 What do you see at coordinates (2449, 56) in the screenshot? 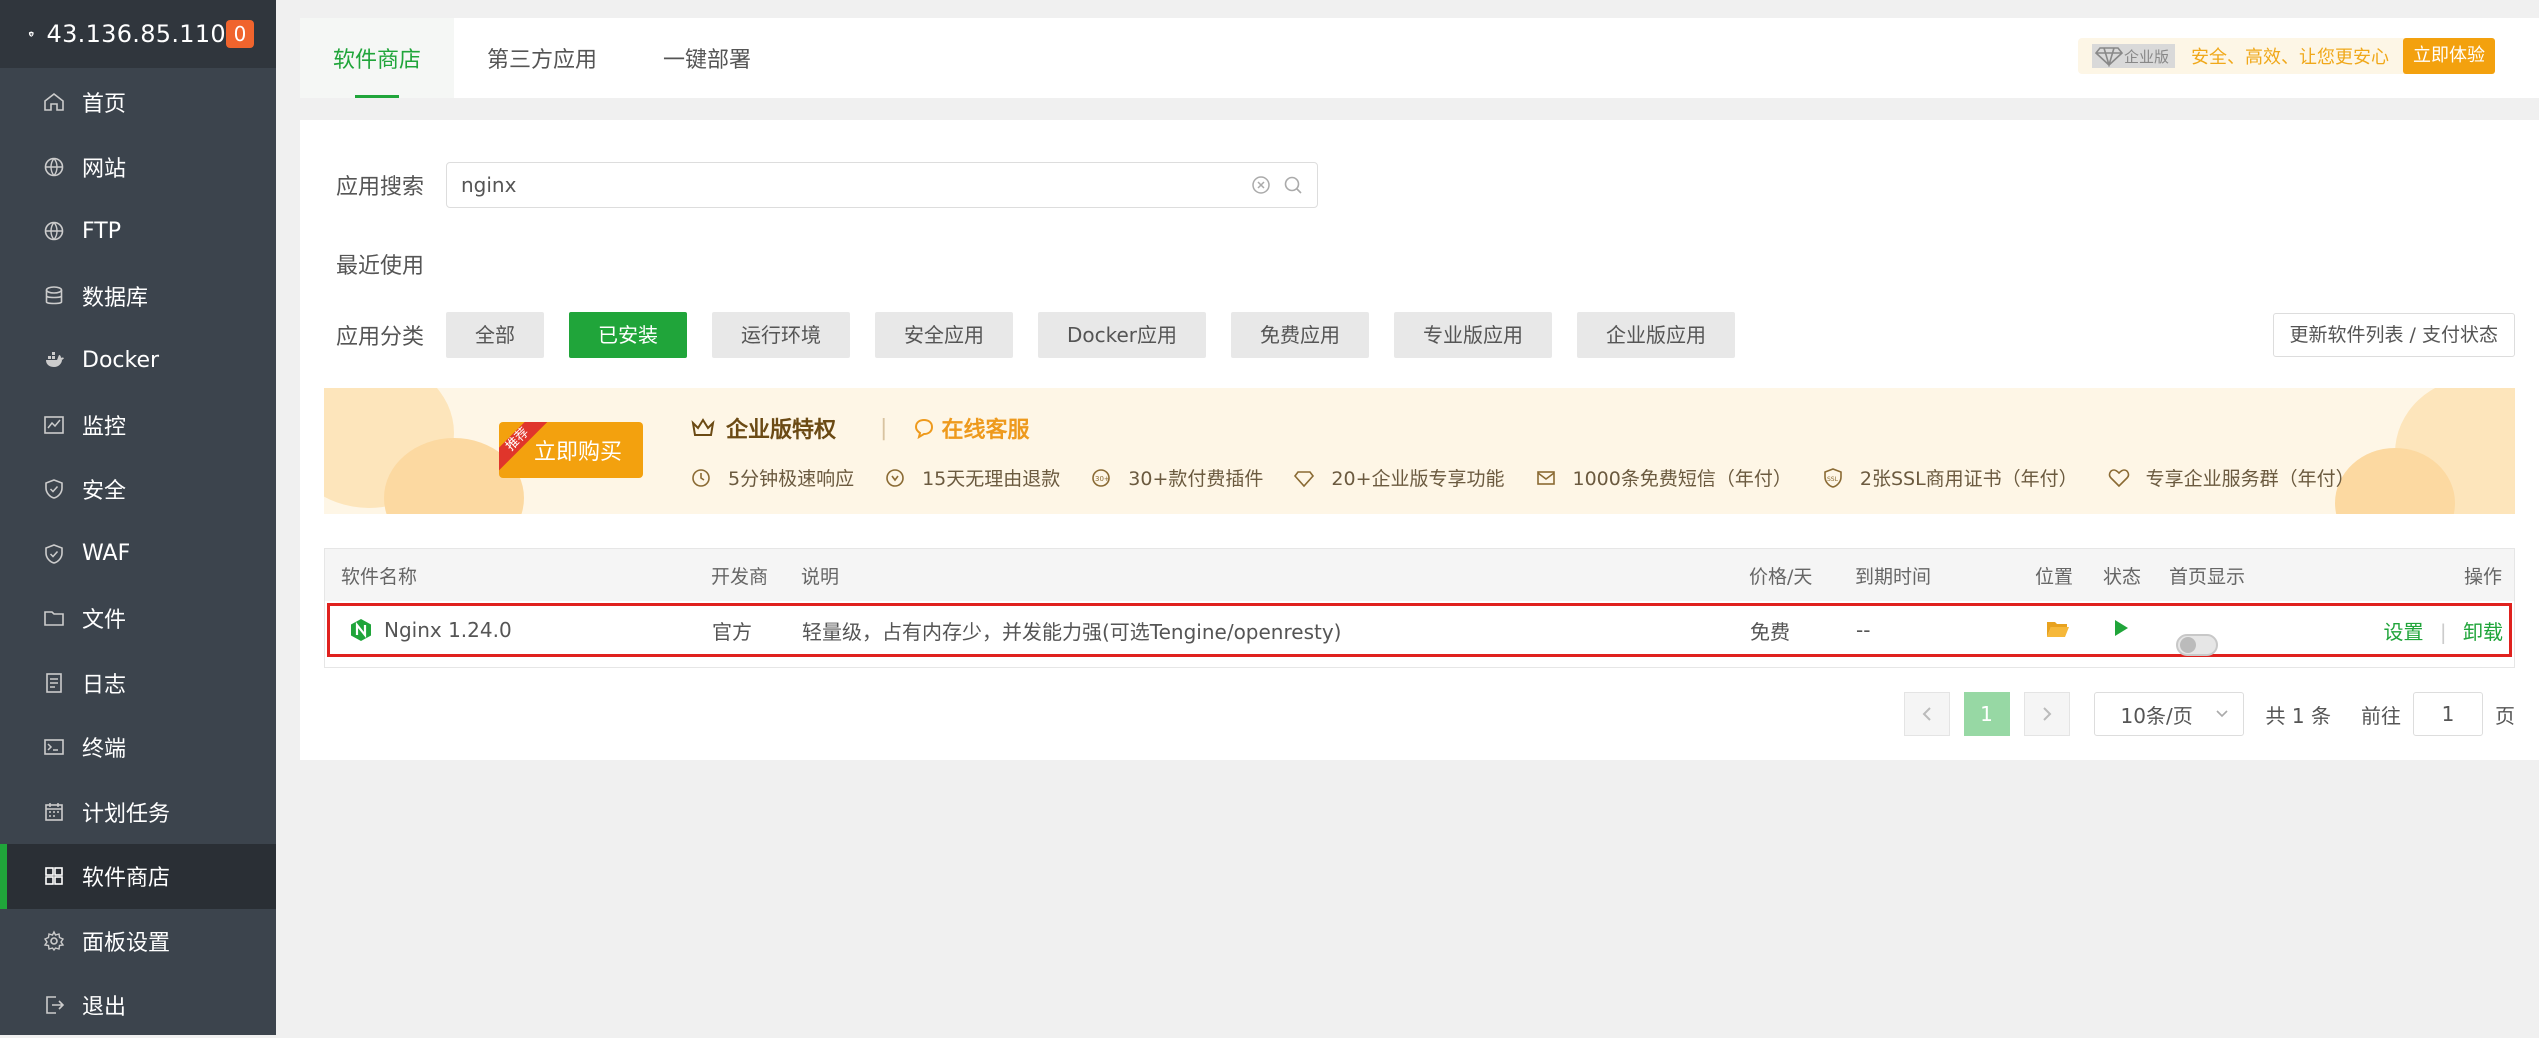
I see `try-now-button: 立即体验` at bounding box center [2449, 56].